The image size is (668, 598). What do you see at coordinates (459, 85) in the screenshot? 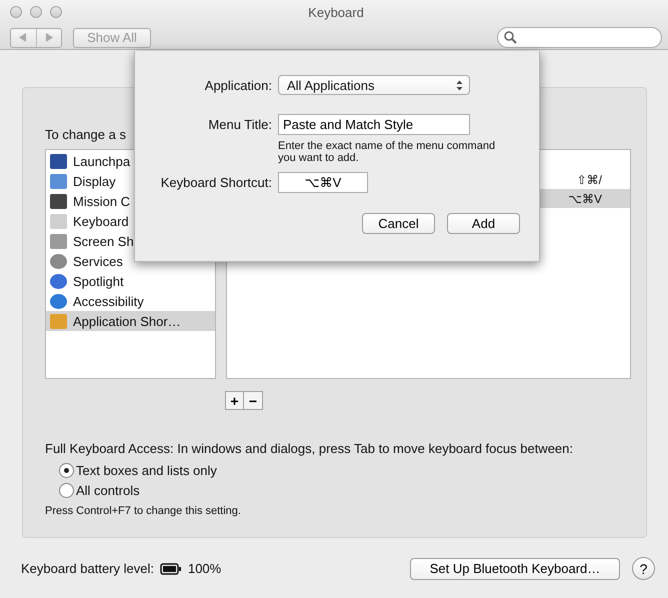
I see `stepper-arrows-icon` at bounding box center [459, 85].